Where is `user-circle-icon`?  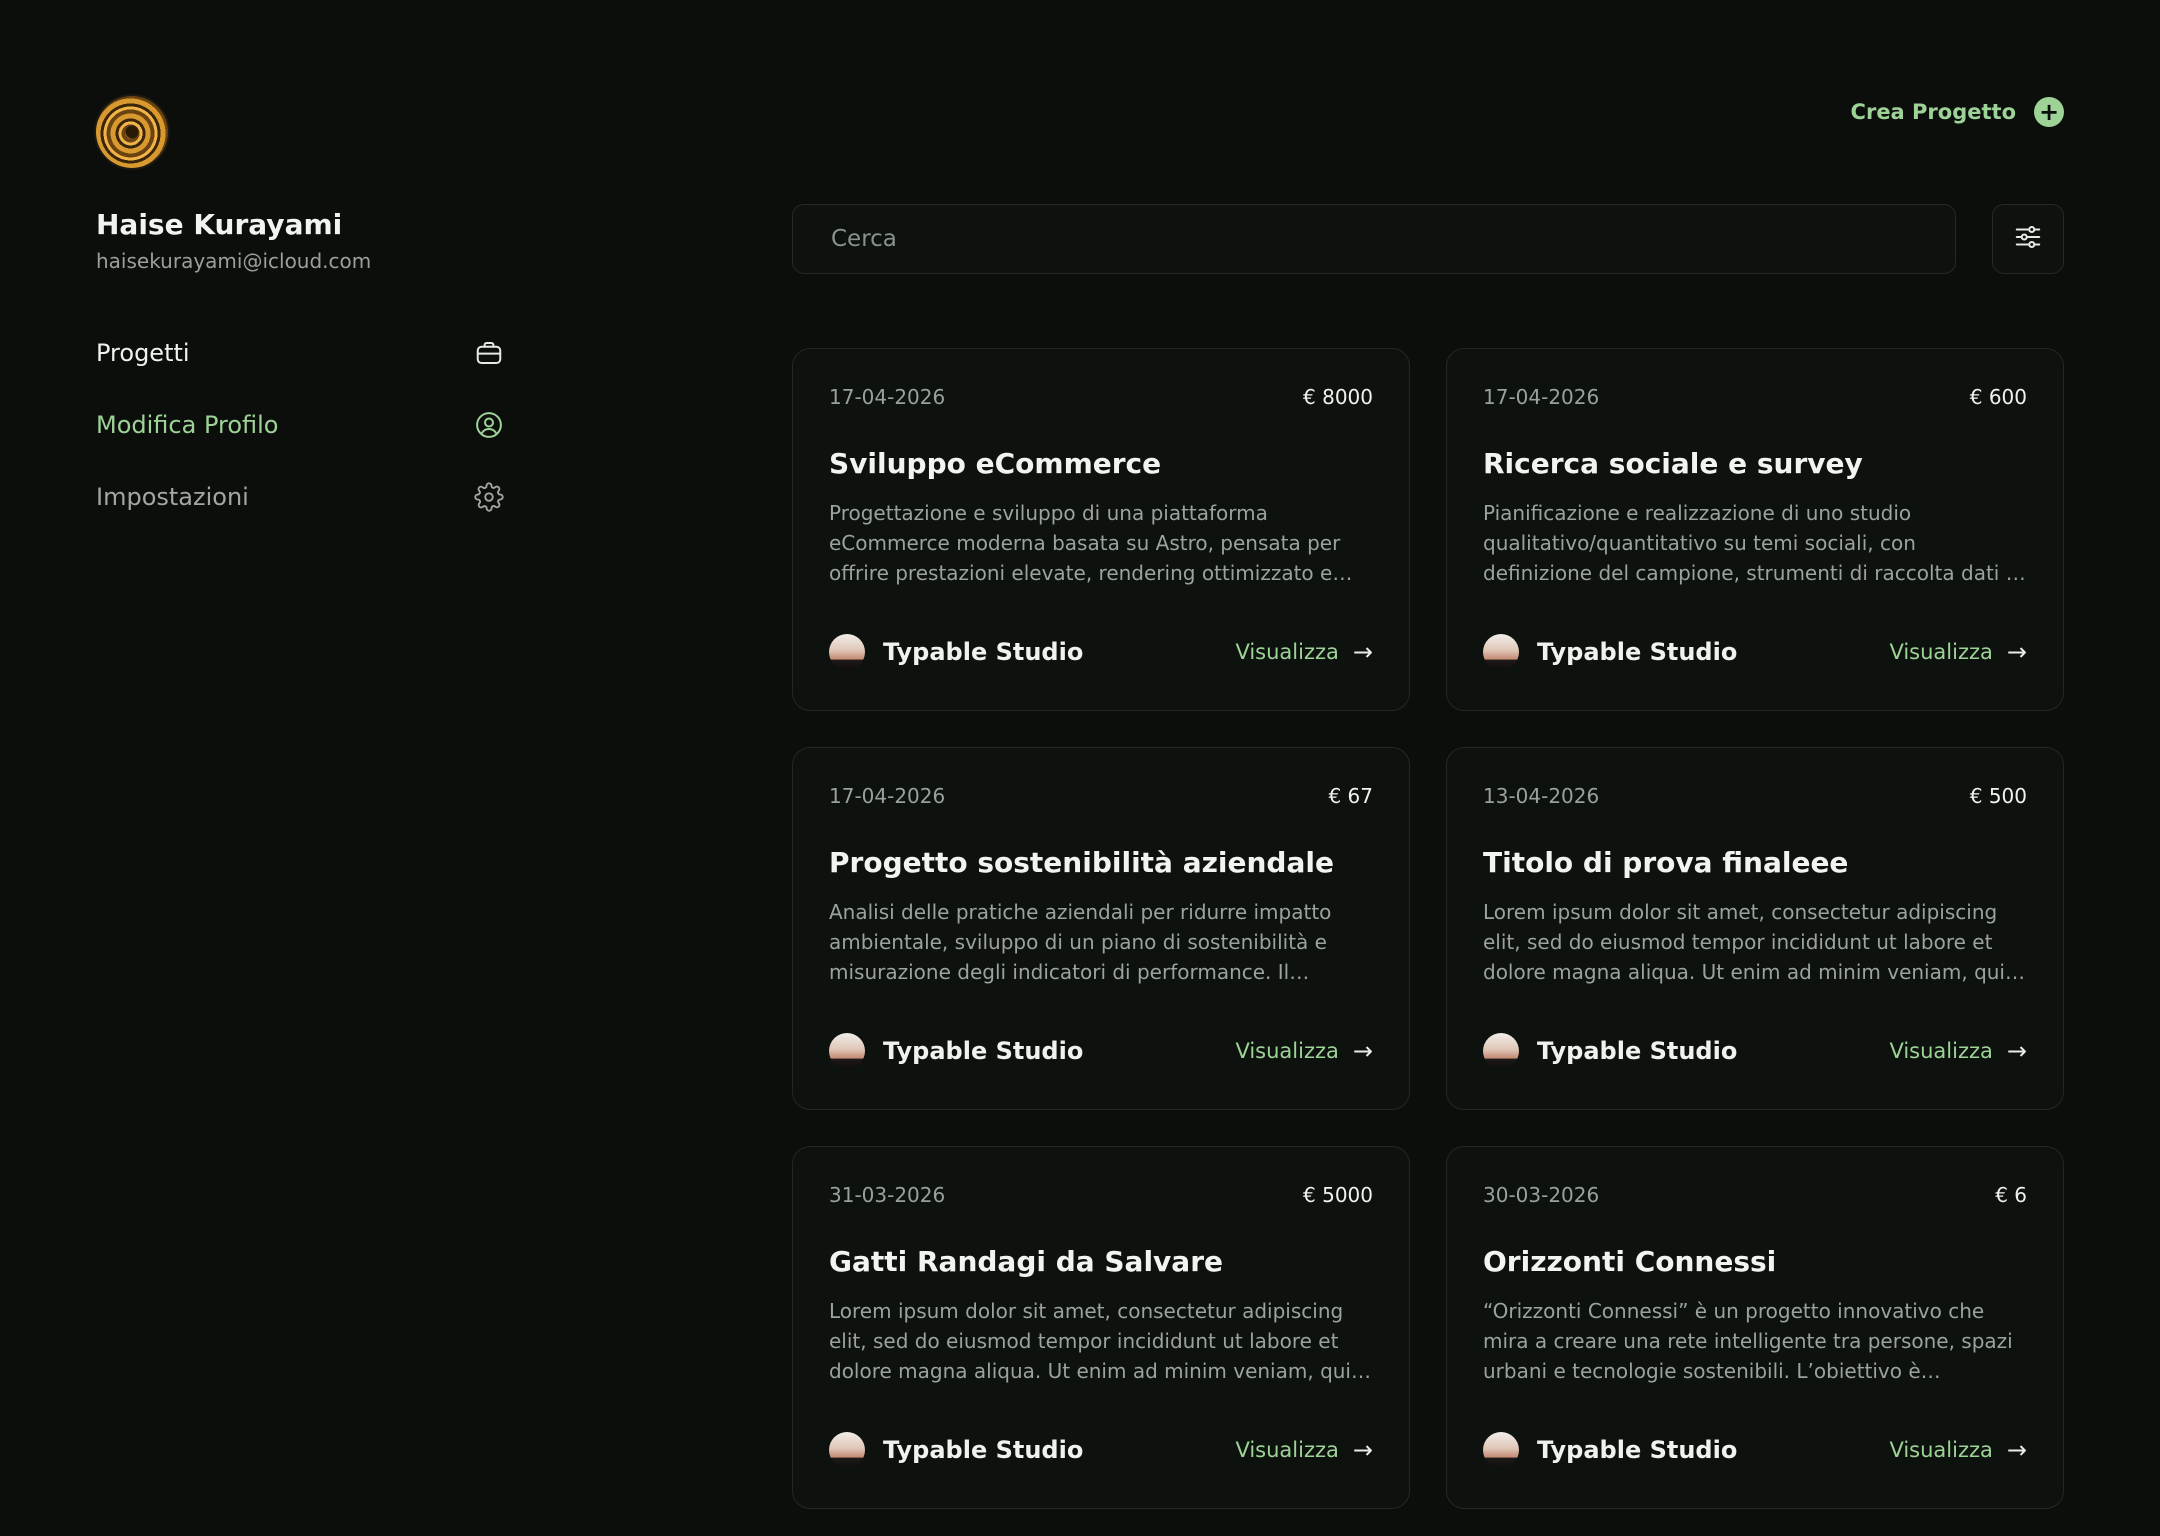
user-circle-icon is located at coordinates (489, 425).